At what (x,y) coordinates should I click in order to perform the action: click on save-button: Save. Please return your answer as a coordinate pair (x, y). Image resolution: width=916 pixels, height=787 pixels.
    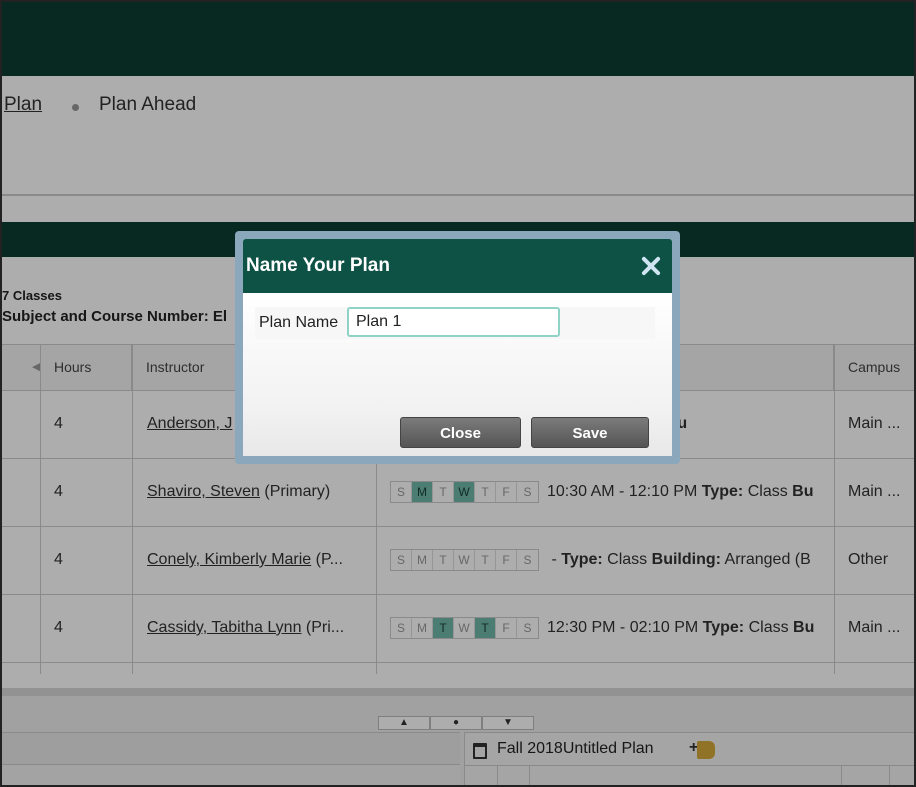
    Looking at the image, I should click on (590, 432).